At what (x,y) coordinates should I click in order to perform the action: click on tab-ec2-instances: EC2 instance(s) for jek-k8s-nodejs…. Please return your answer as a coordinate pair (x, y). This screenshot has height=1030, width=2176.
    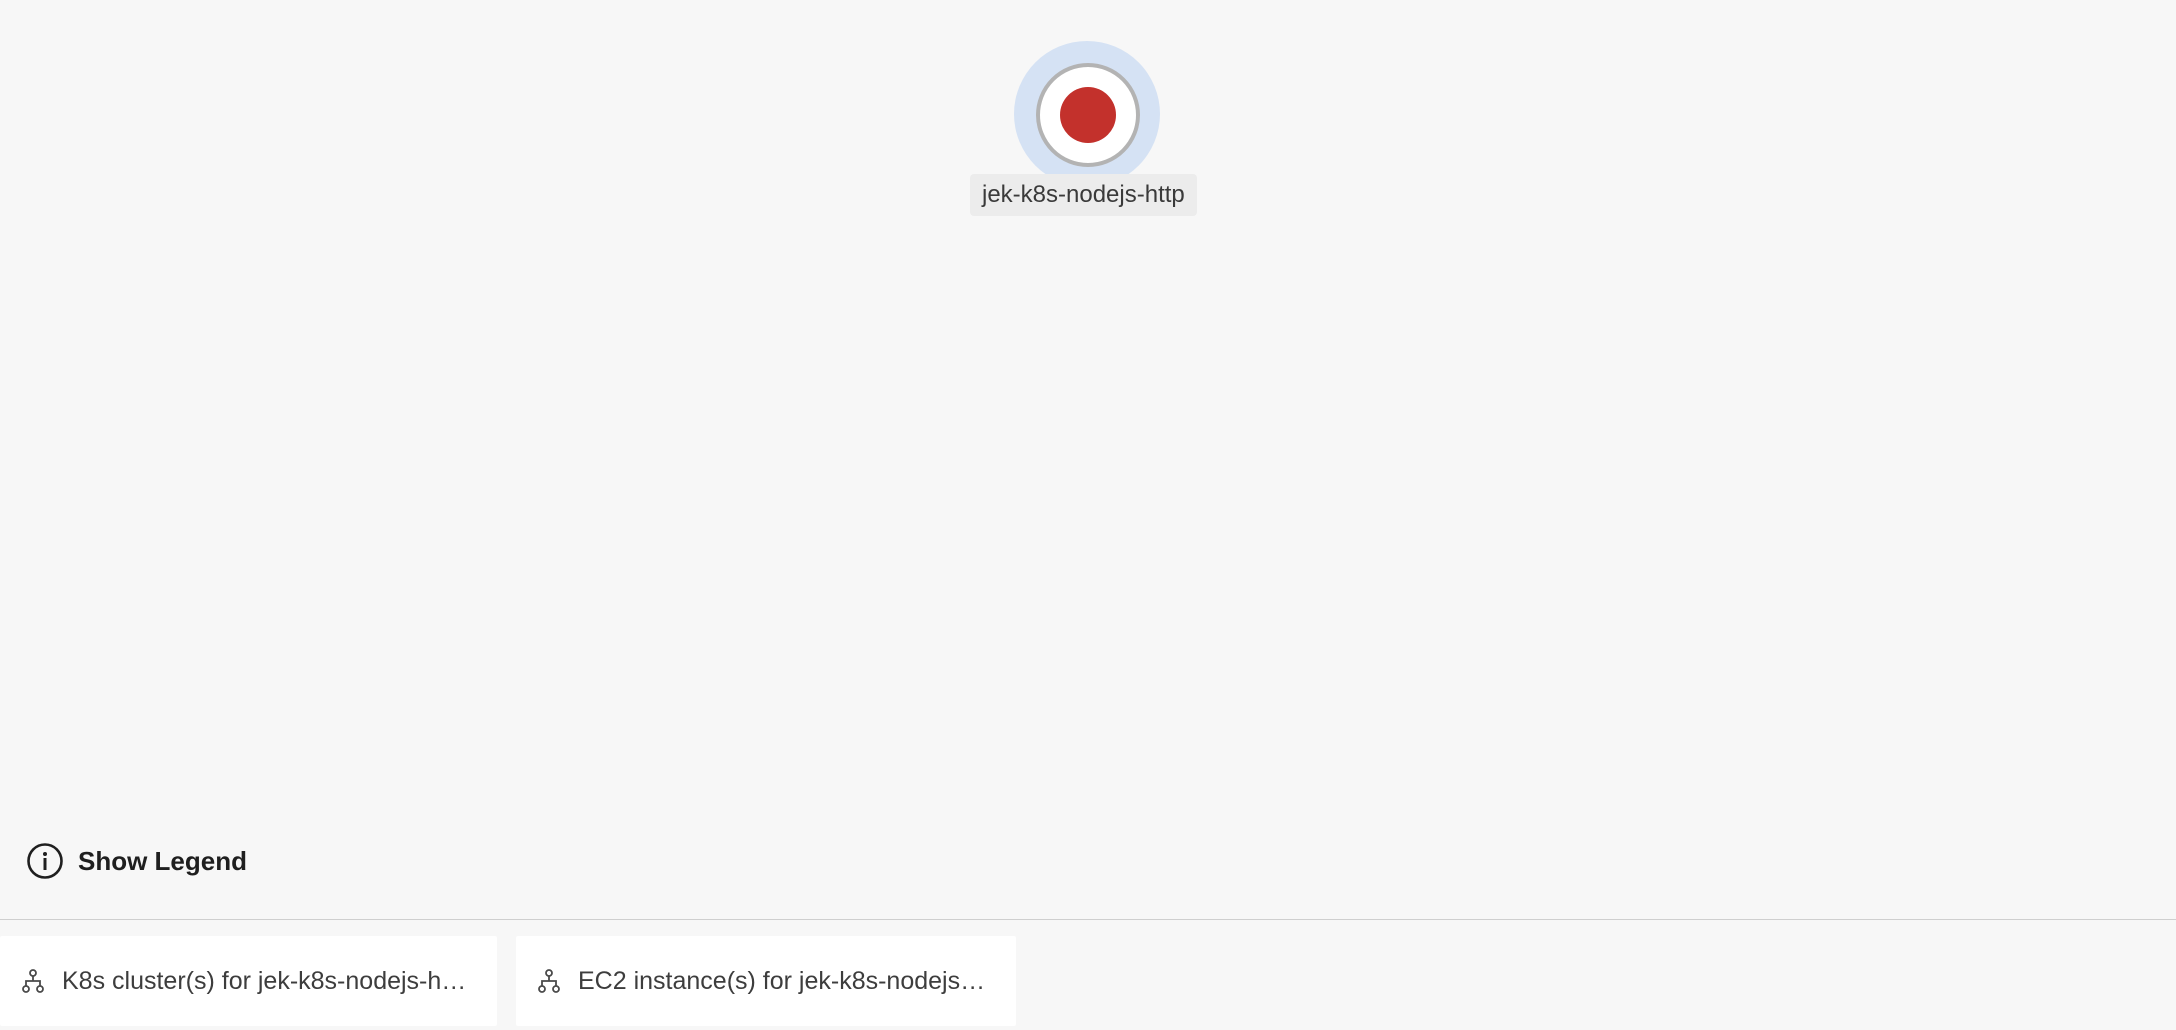
    Looking at the image, I should click on (766, 981).